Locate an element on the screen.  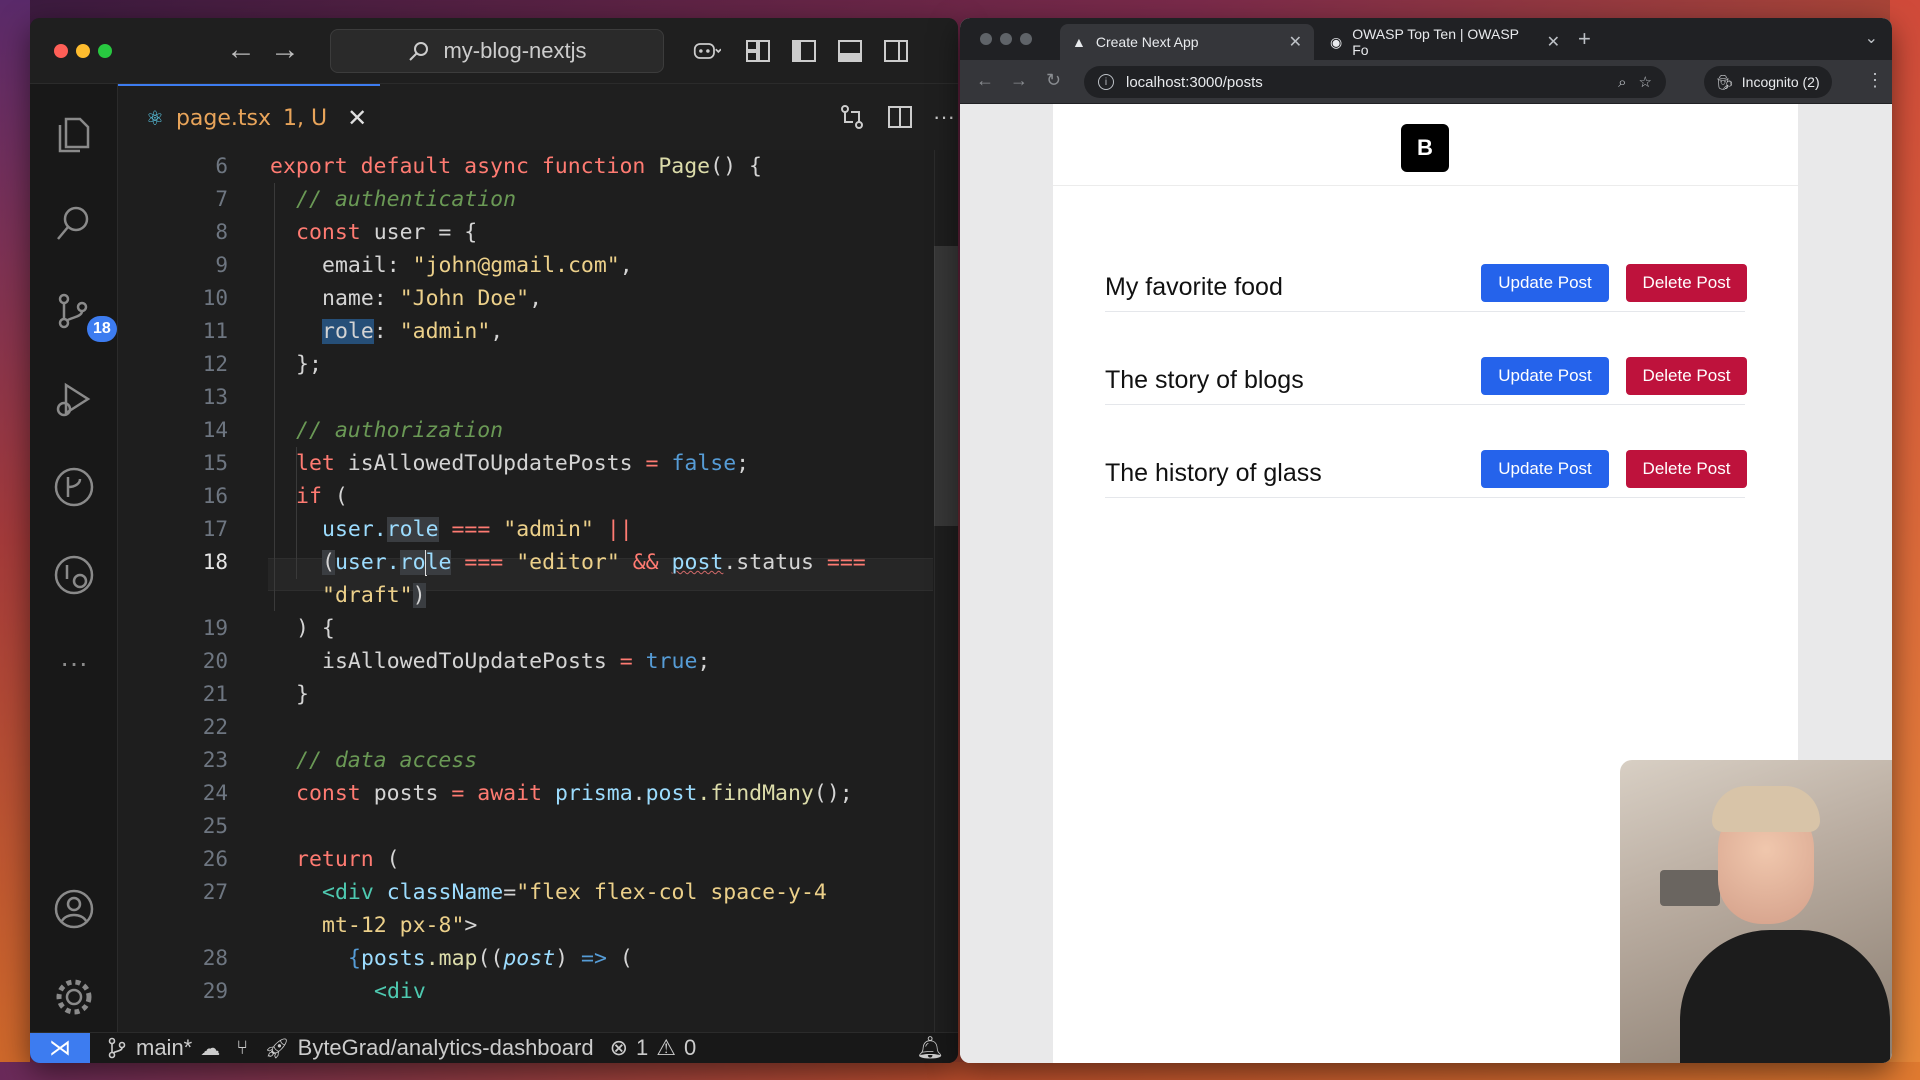
reload-icon: ↻ is located at coordinates (1053, 80).